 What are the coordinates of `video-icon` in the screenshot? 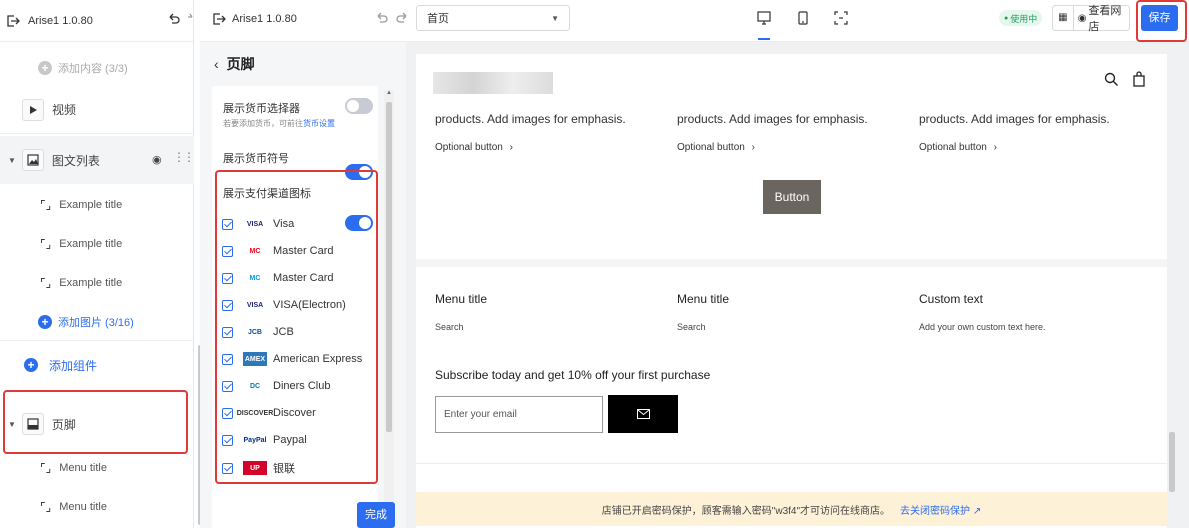 It's located at (33, 109).